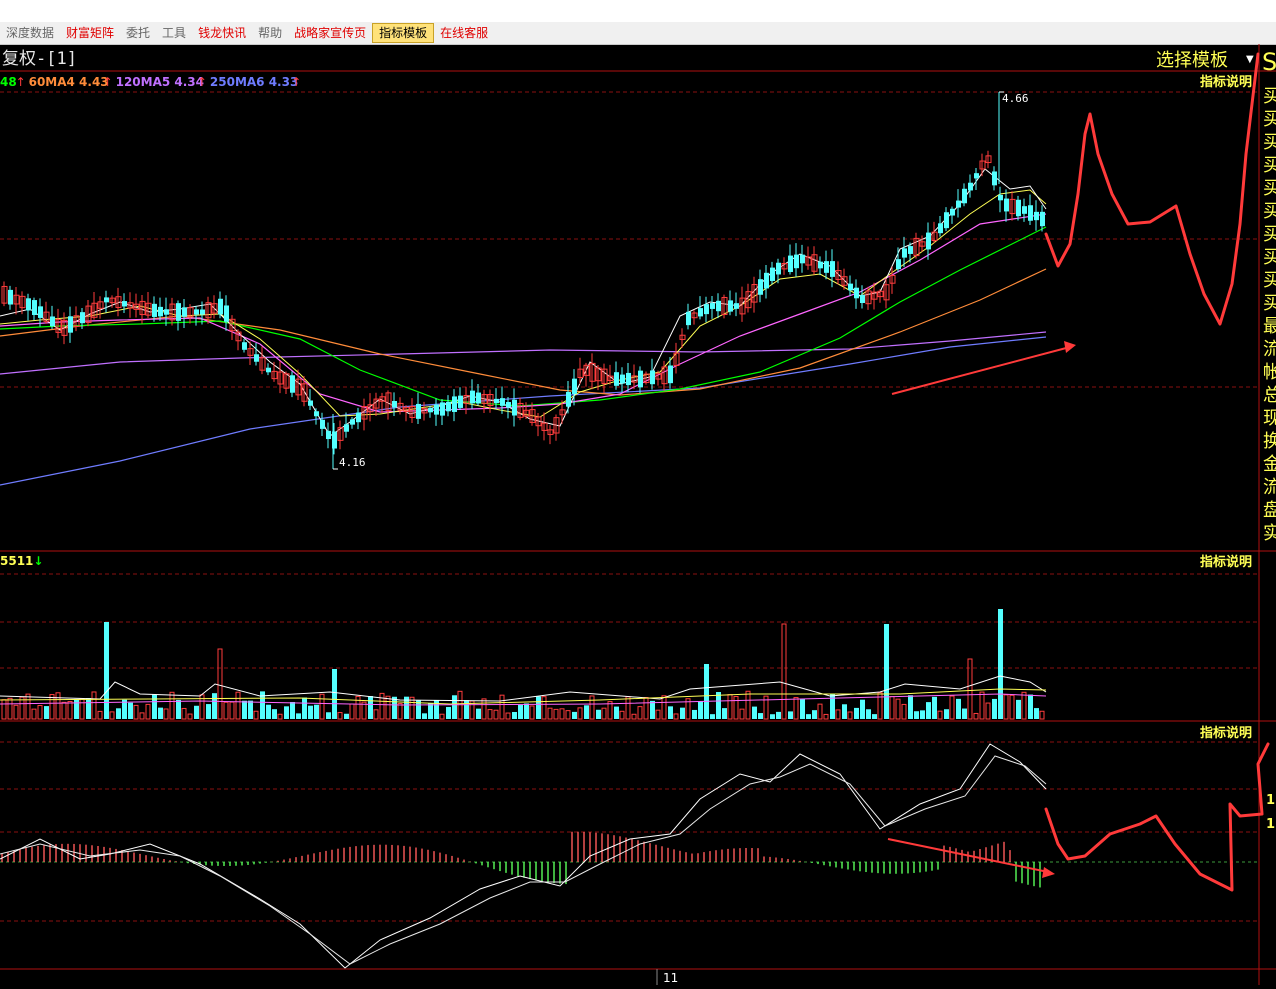 This screenshot has width=1276, height=989. What do you see at coordinates (1269, 188) in the screenshot?
I see `right-column-char-4: 买` at bounding box center [1269, 188].